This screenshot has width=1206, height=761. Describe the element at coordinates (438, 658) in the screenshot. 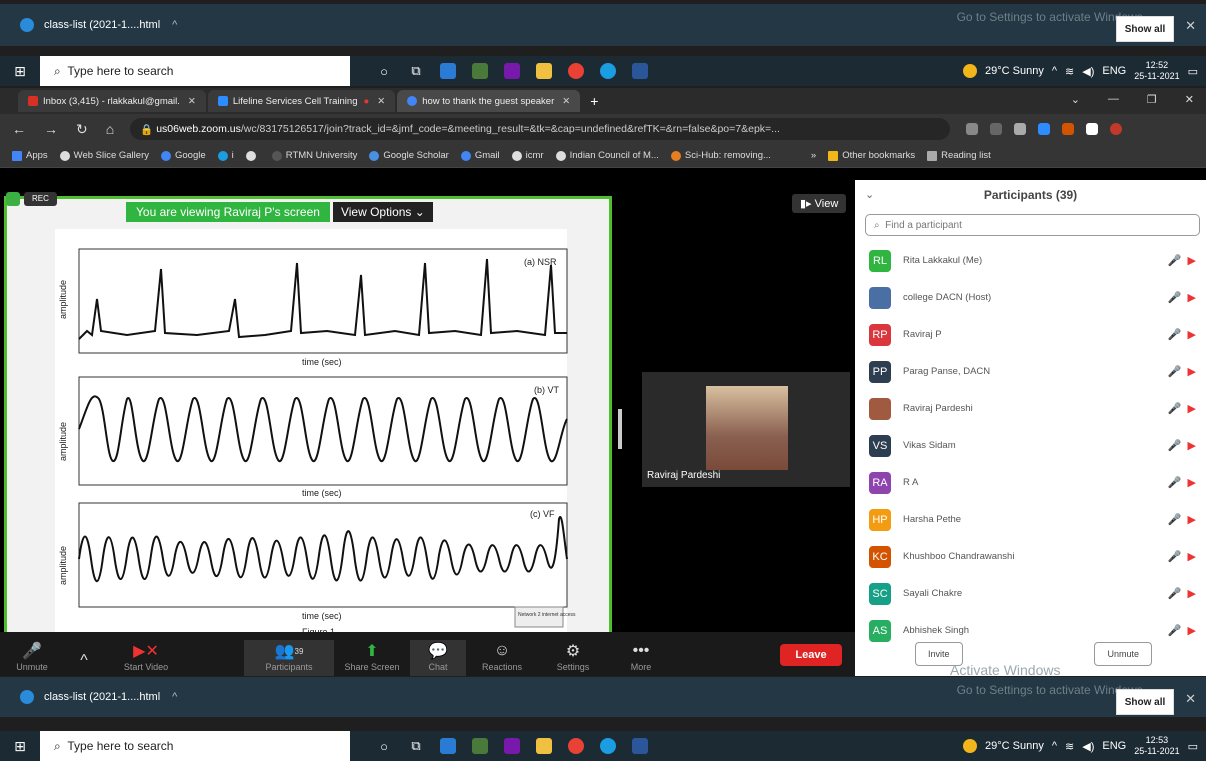

I see `chat-button: 💬 Chat` at that location.